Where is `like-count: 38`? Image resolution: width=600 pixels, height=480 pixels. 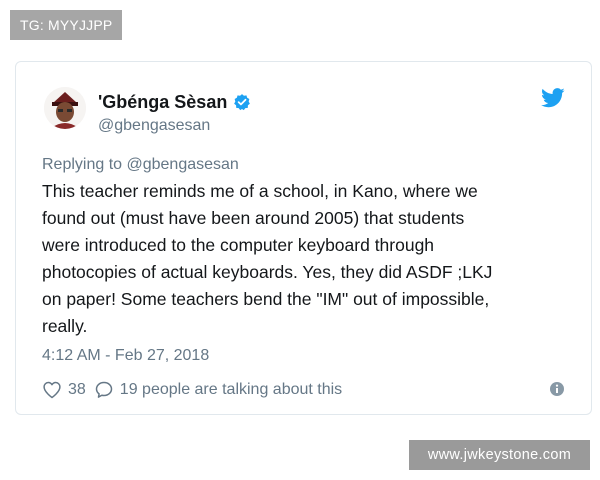
like-count: 38 is located at coordinates (77, 389).